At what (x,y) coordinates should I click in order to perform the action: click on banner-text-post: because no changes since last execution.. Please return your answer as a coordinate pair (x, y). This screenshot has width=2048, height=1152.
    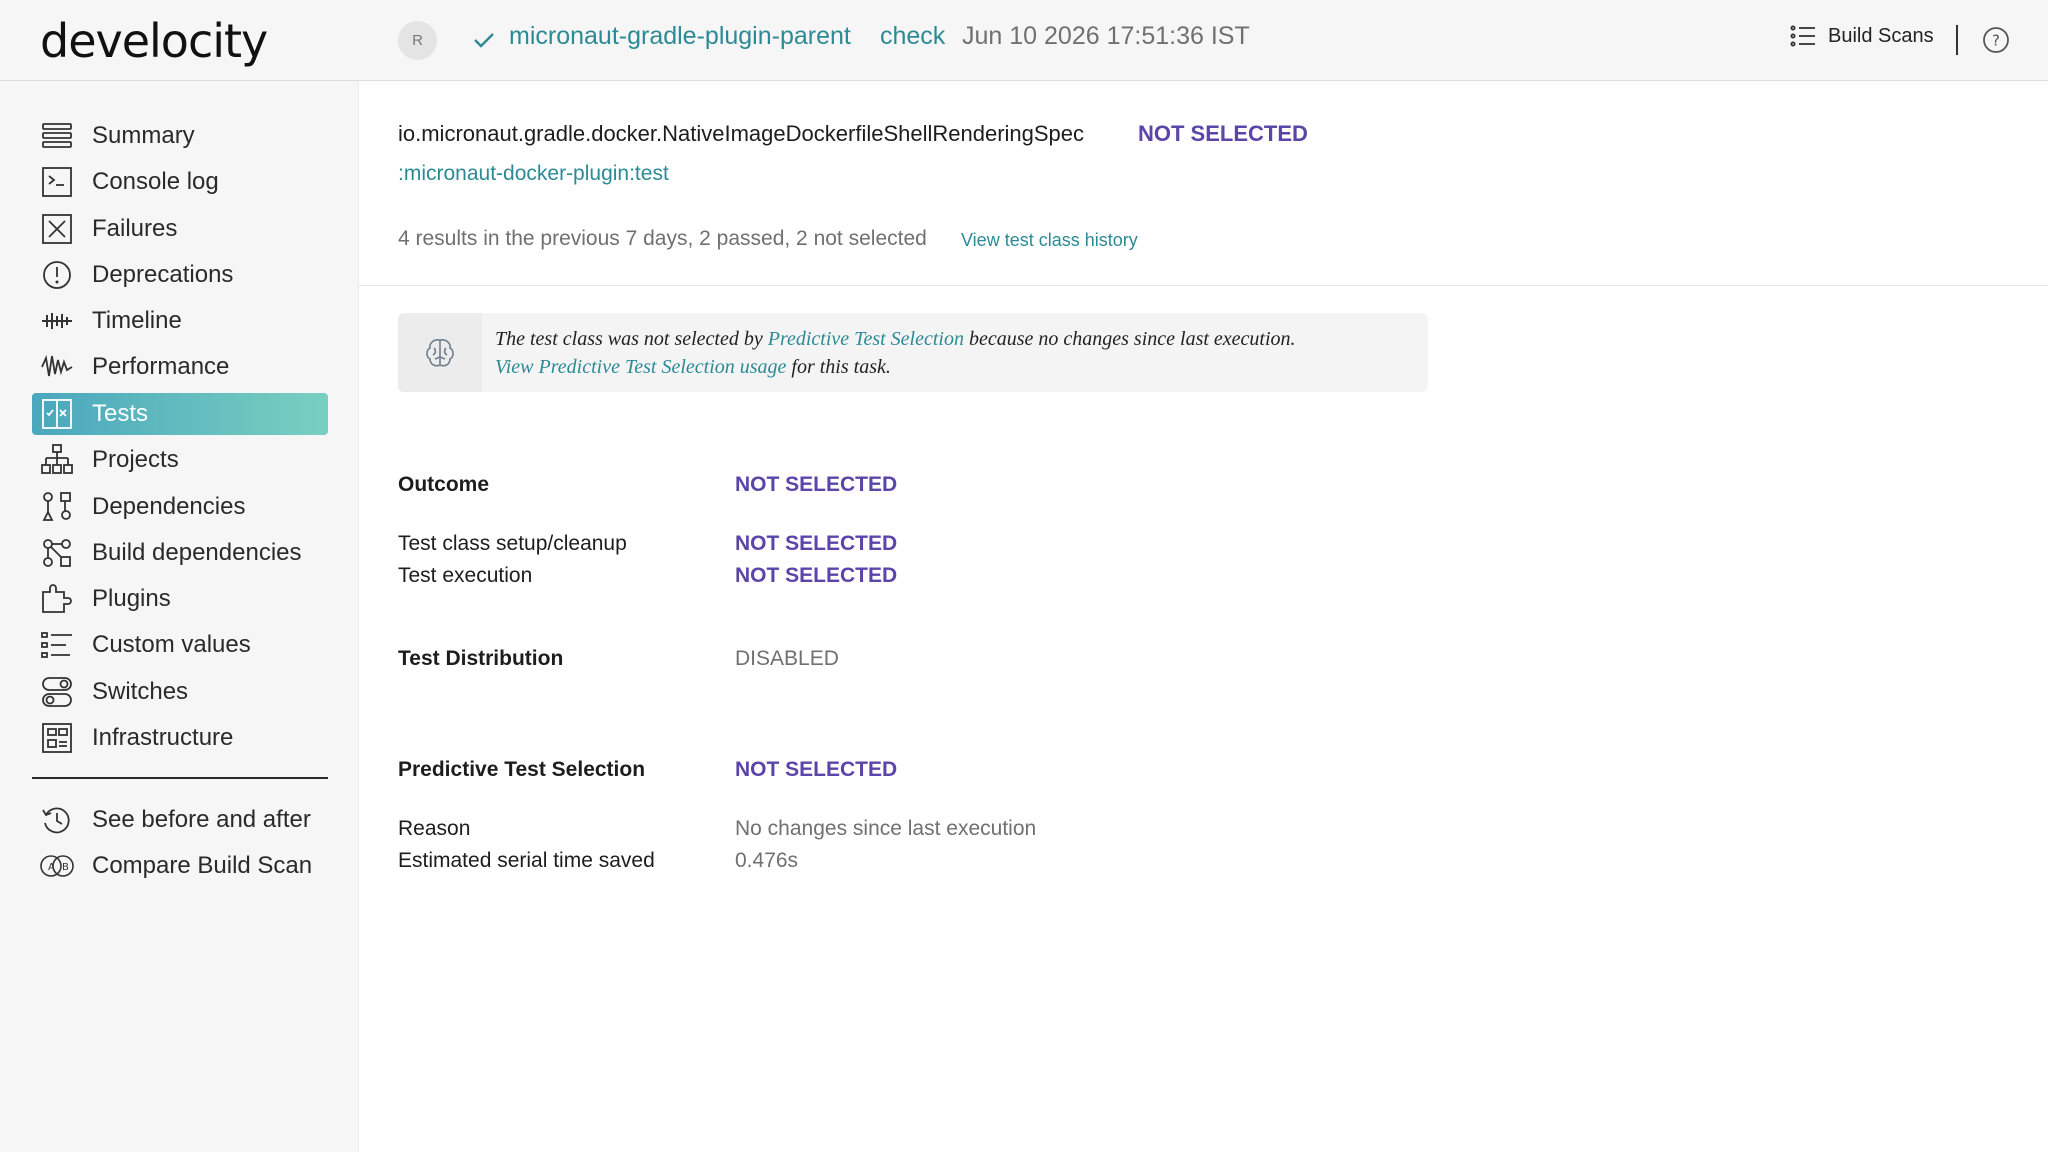
    Looking at the image, I should click on (1129, 339).